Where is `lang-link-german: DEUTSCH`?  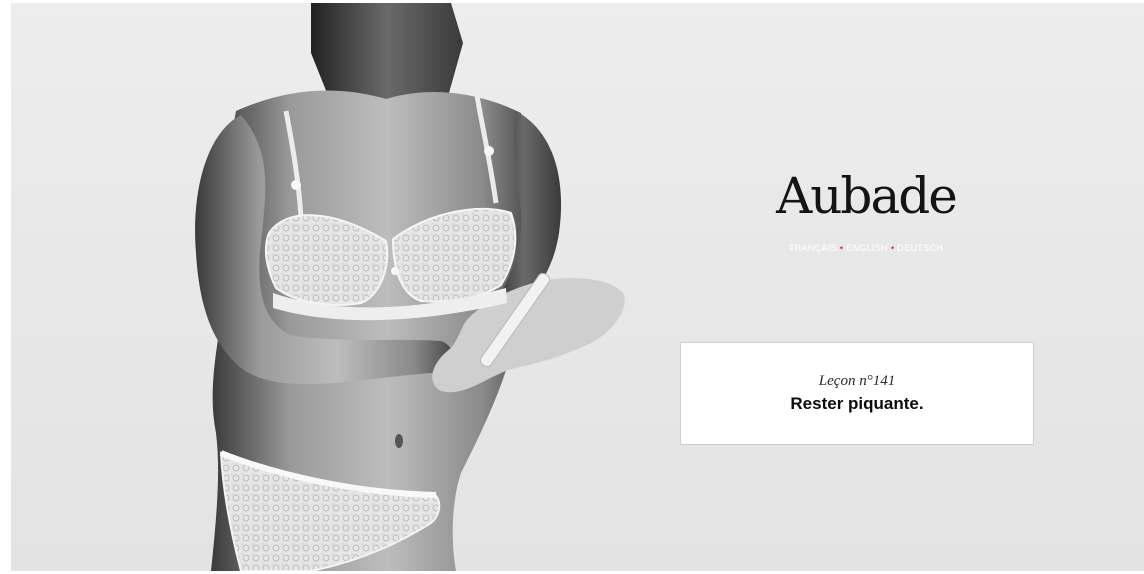 lang-link-german: DEUTSCH is located at coordinates (920, 248).